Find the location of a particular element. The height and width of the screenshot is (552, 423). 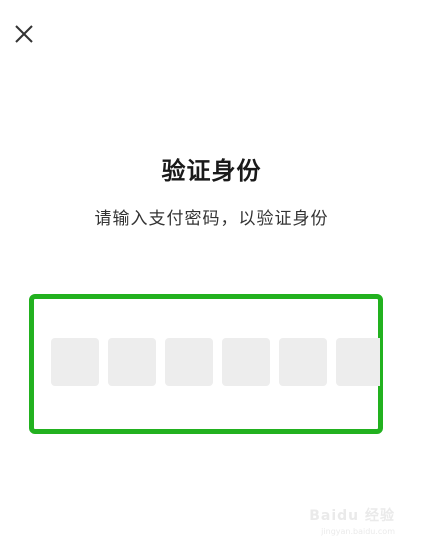

page-title: 验证身份 is located at coordinates (211, 171).